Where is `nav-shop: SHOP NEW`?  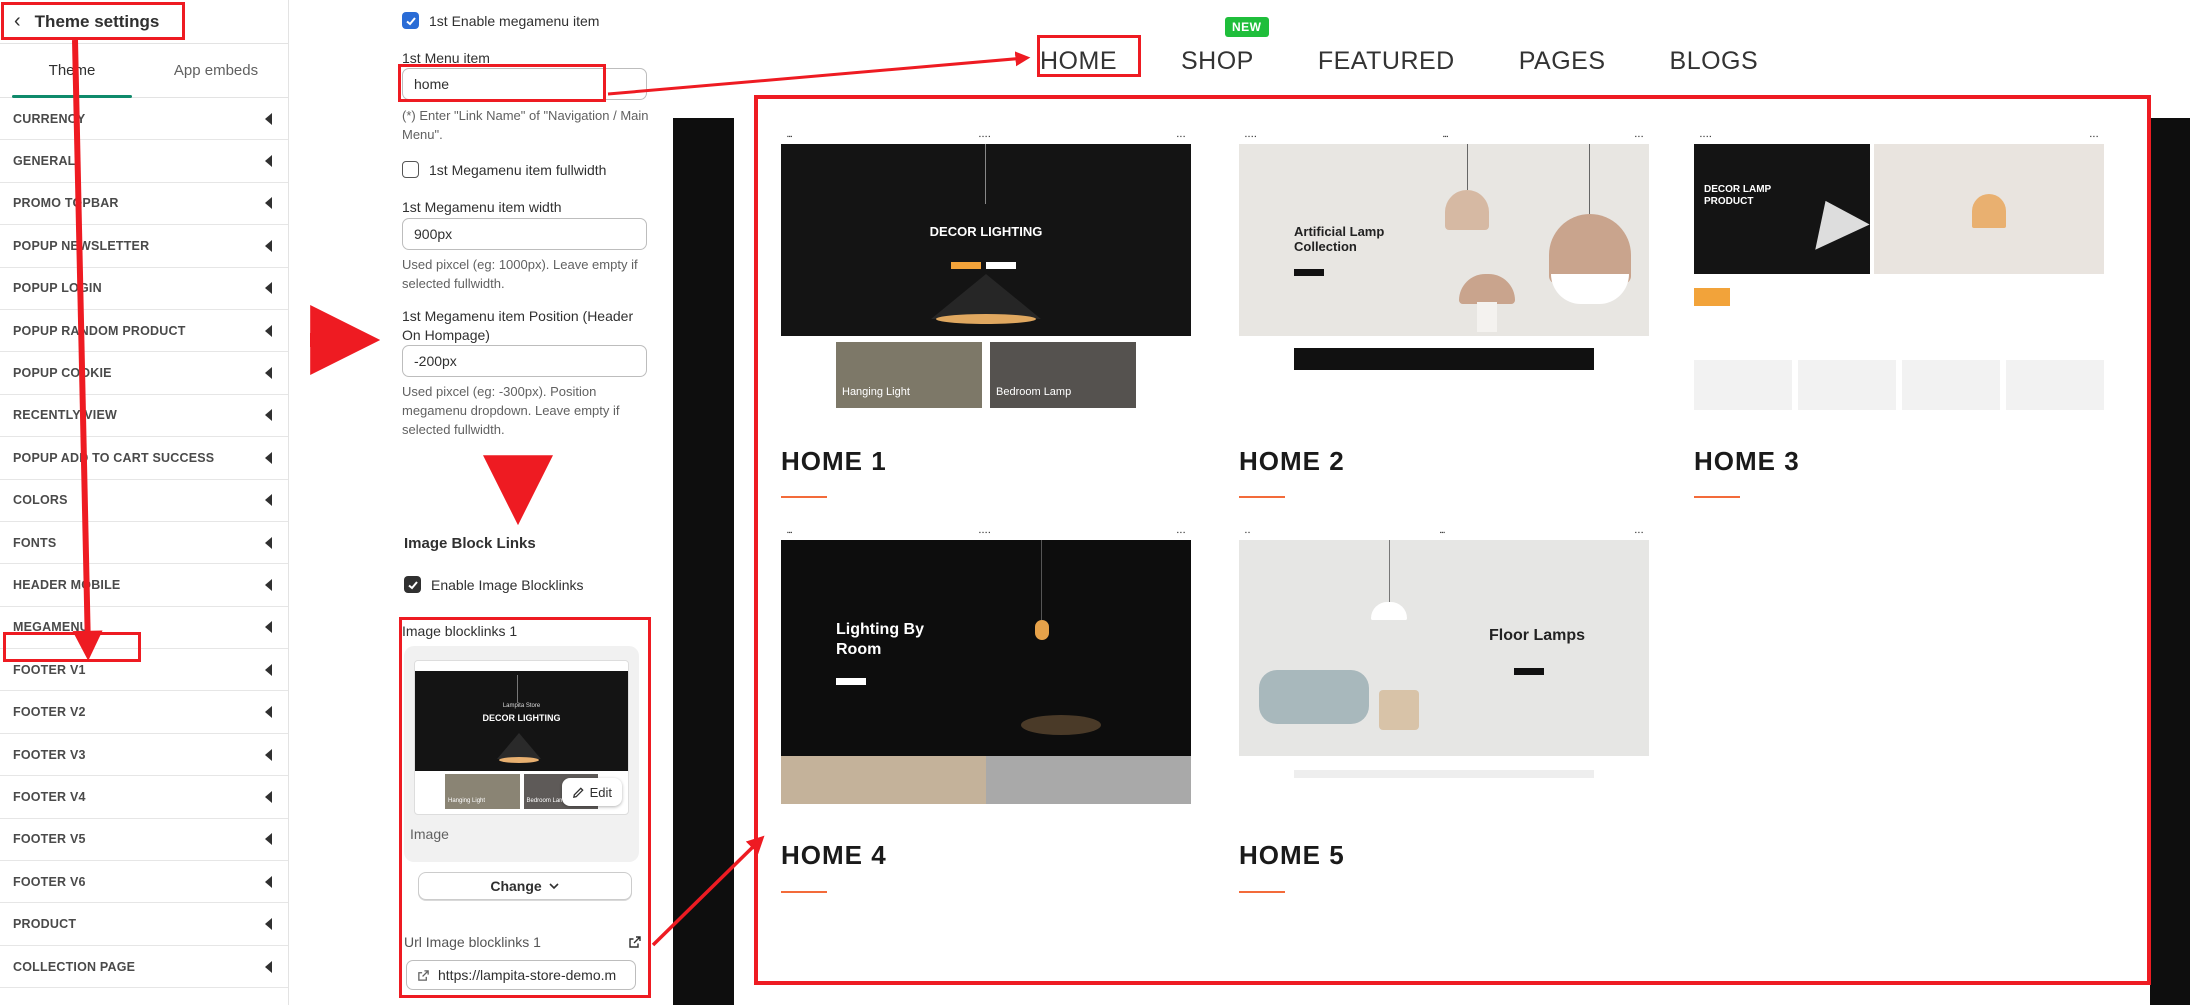 nav-shop: SHOP NEW is located at coordinates (1225, 46).